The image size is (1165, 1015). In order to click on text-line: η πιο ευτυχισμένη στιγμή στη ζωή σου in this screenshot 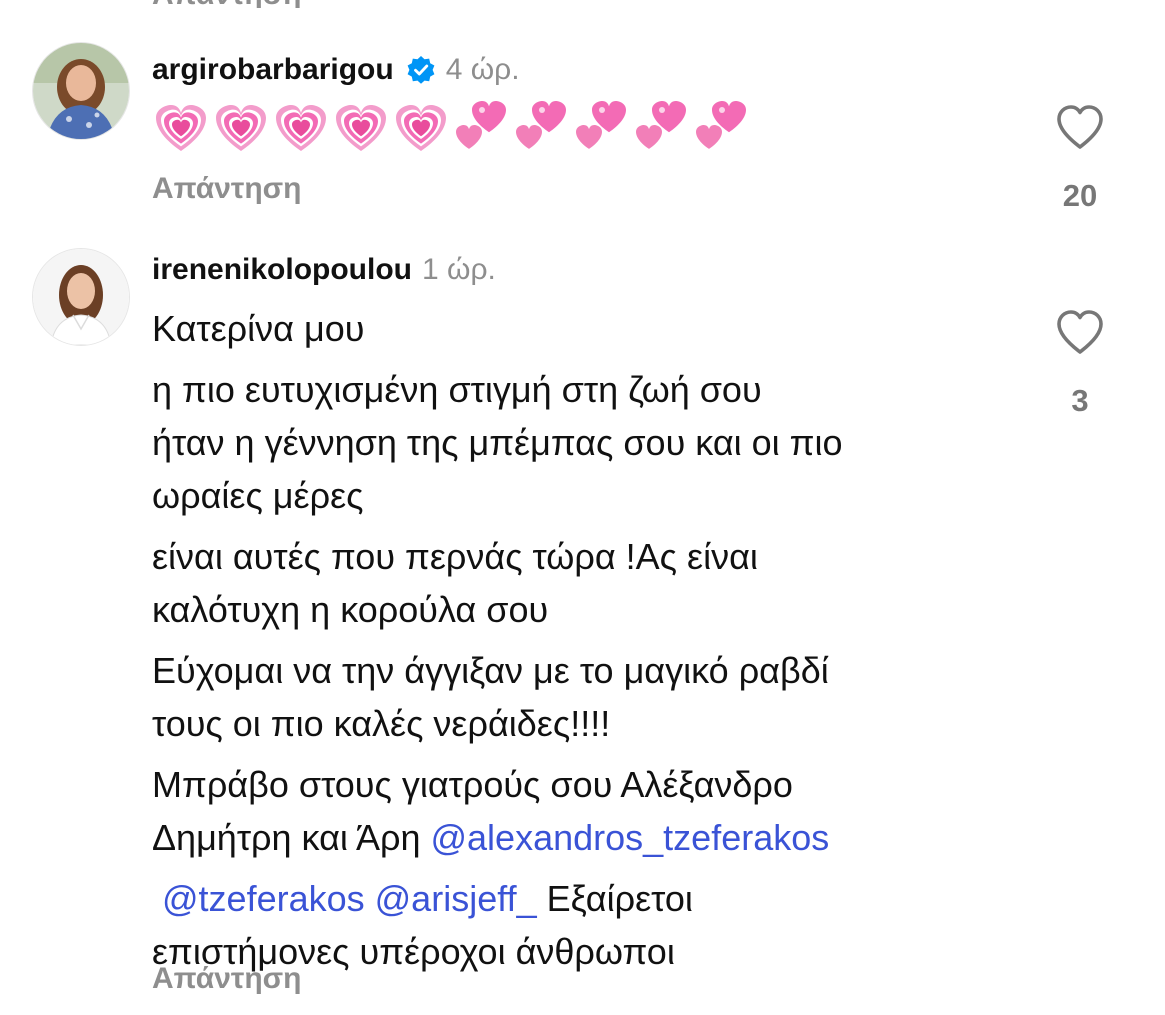, I will do `click(457, 389)`.